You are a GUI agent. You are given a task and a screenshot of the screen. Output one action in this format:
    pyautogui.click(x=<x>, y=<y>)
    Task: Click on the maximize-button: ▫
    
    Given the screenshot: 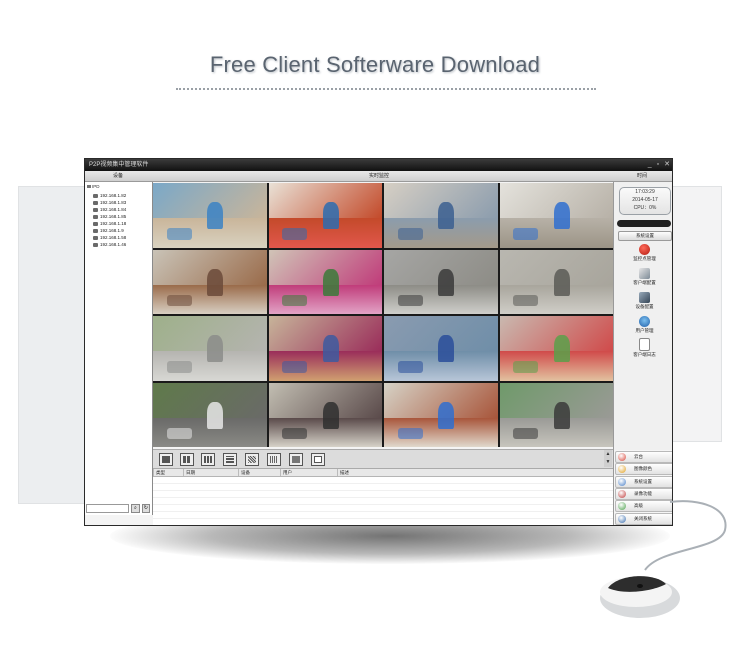 What is the action you would take?
    pyautogui.click(x=658, y=165)
    